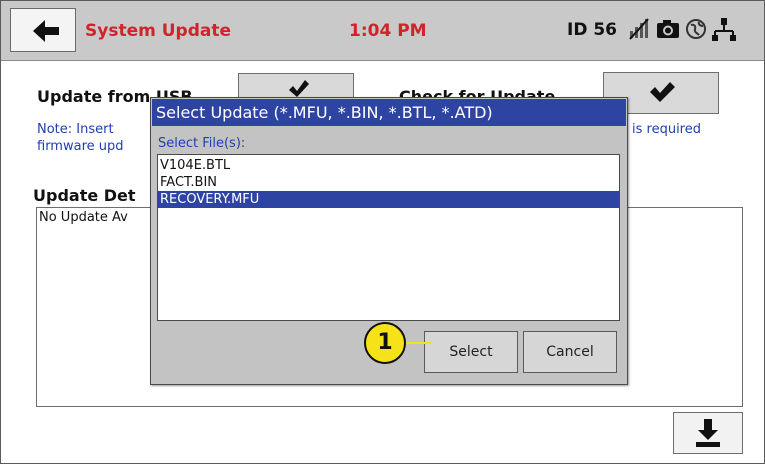  I want to click on camera-icon, so click(668, 29).